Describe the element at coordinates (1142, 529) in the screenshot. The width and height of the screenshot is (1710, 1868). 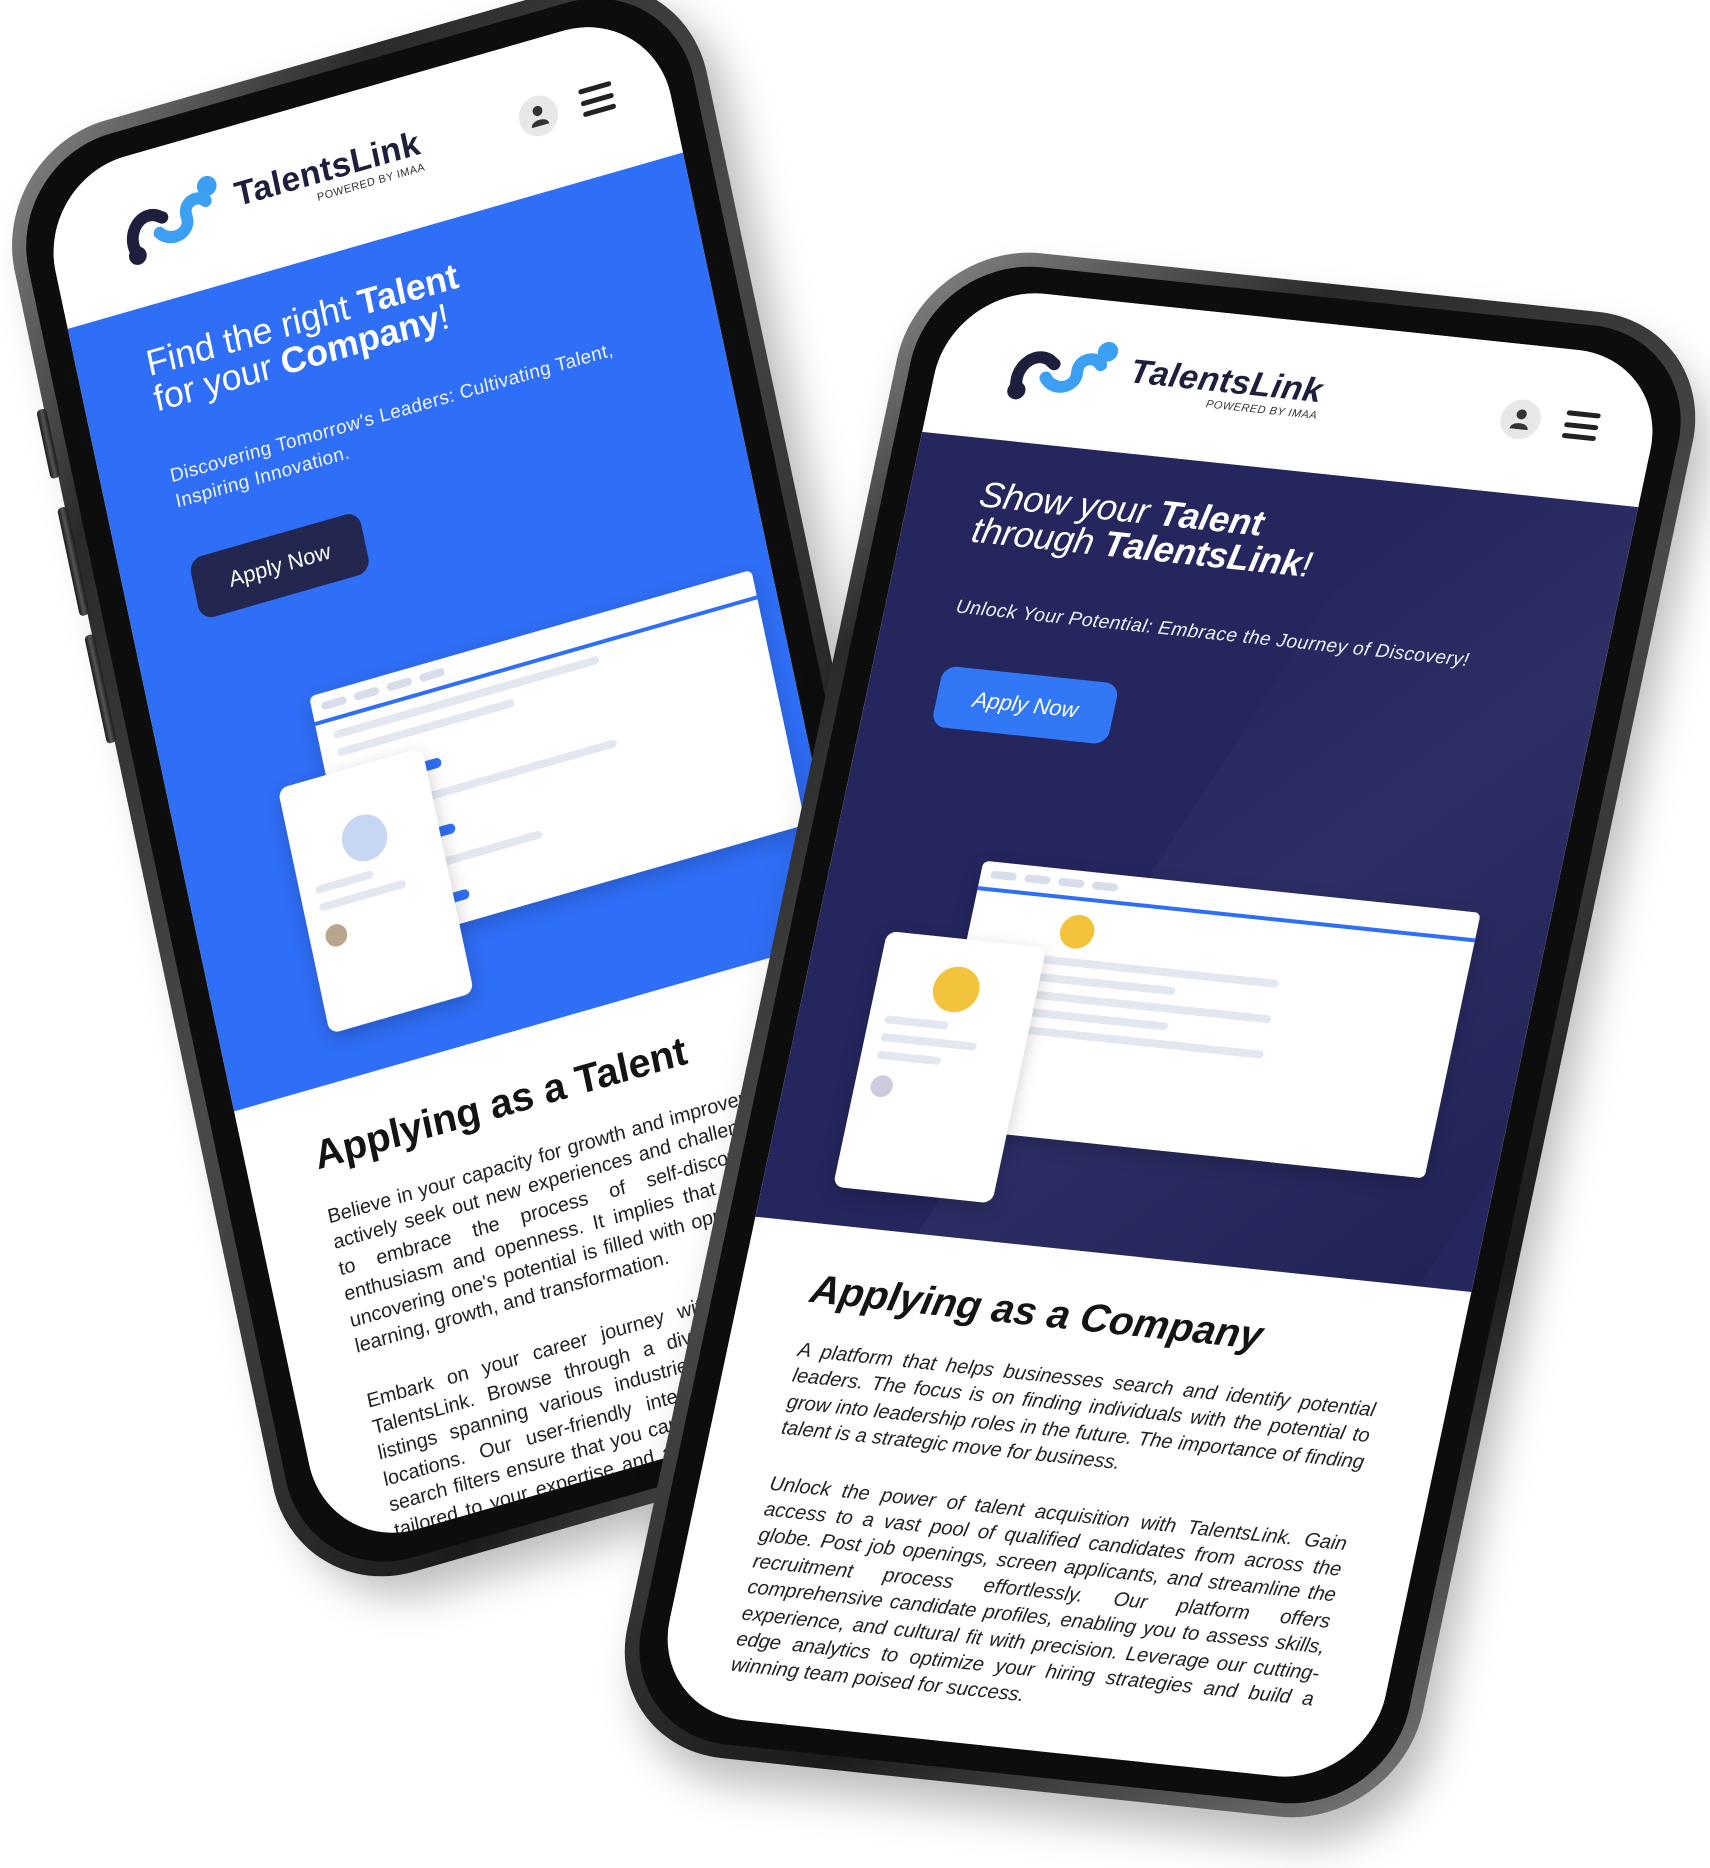
I see `hero-title: Show your Talent through TalentsLink!` at that location.